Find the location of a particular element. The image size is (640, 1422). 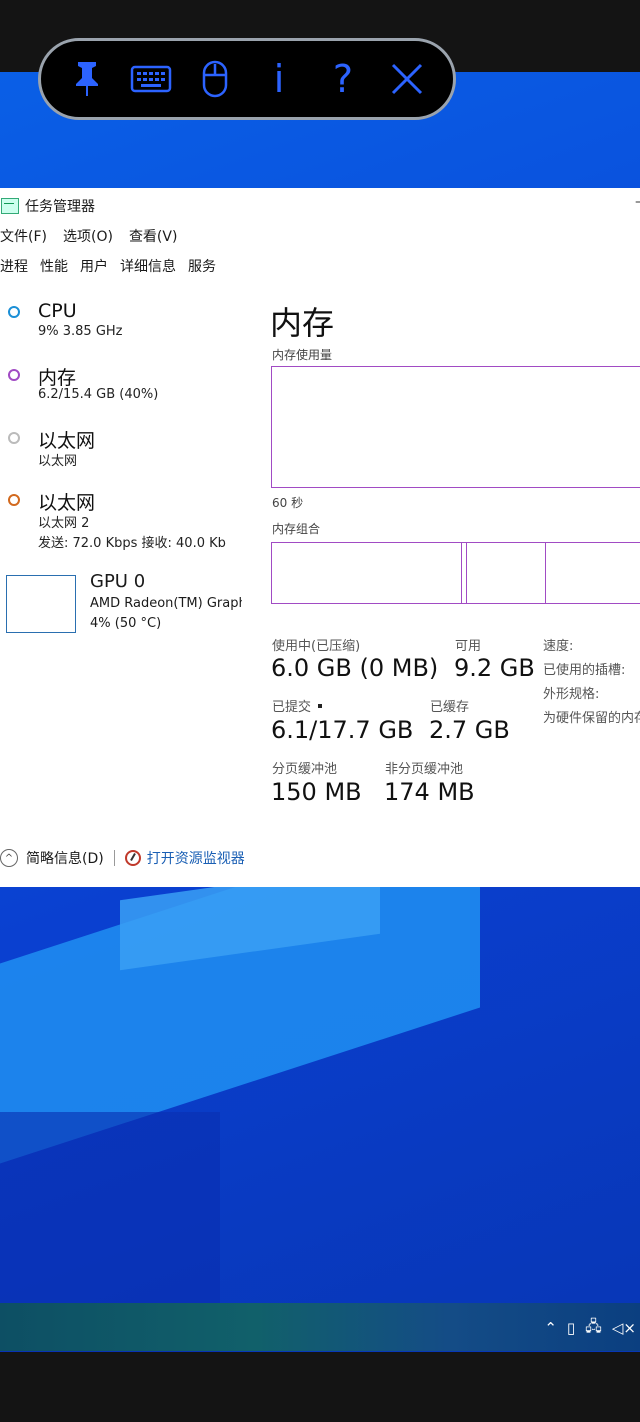

gpu-thumbnail-graph is located at coordinates (41, 604).